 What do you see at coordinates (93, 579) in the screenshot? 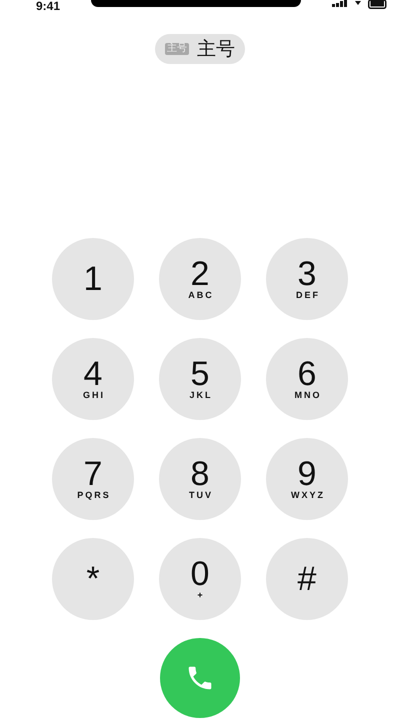
I see `keypad-key: *` at bounding box center [93, 579].